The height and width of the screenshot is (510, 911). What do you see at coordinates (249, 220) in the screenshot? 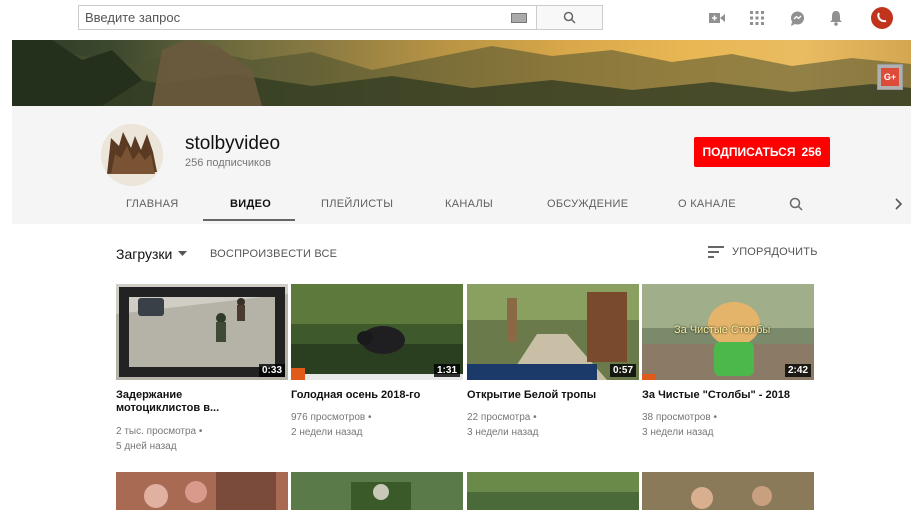
I see `active-tab-indicator` at bounding box center [249, 220].